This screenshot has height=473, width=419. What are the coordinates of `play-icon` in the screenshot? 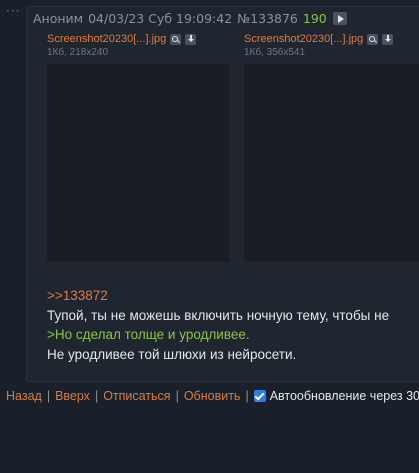 It's located at (339, 18).